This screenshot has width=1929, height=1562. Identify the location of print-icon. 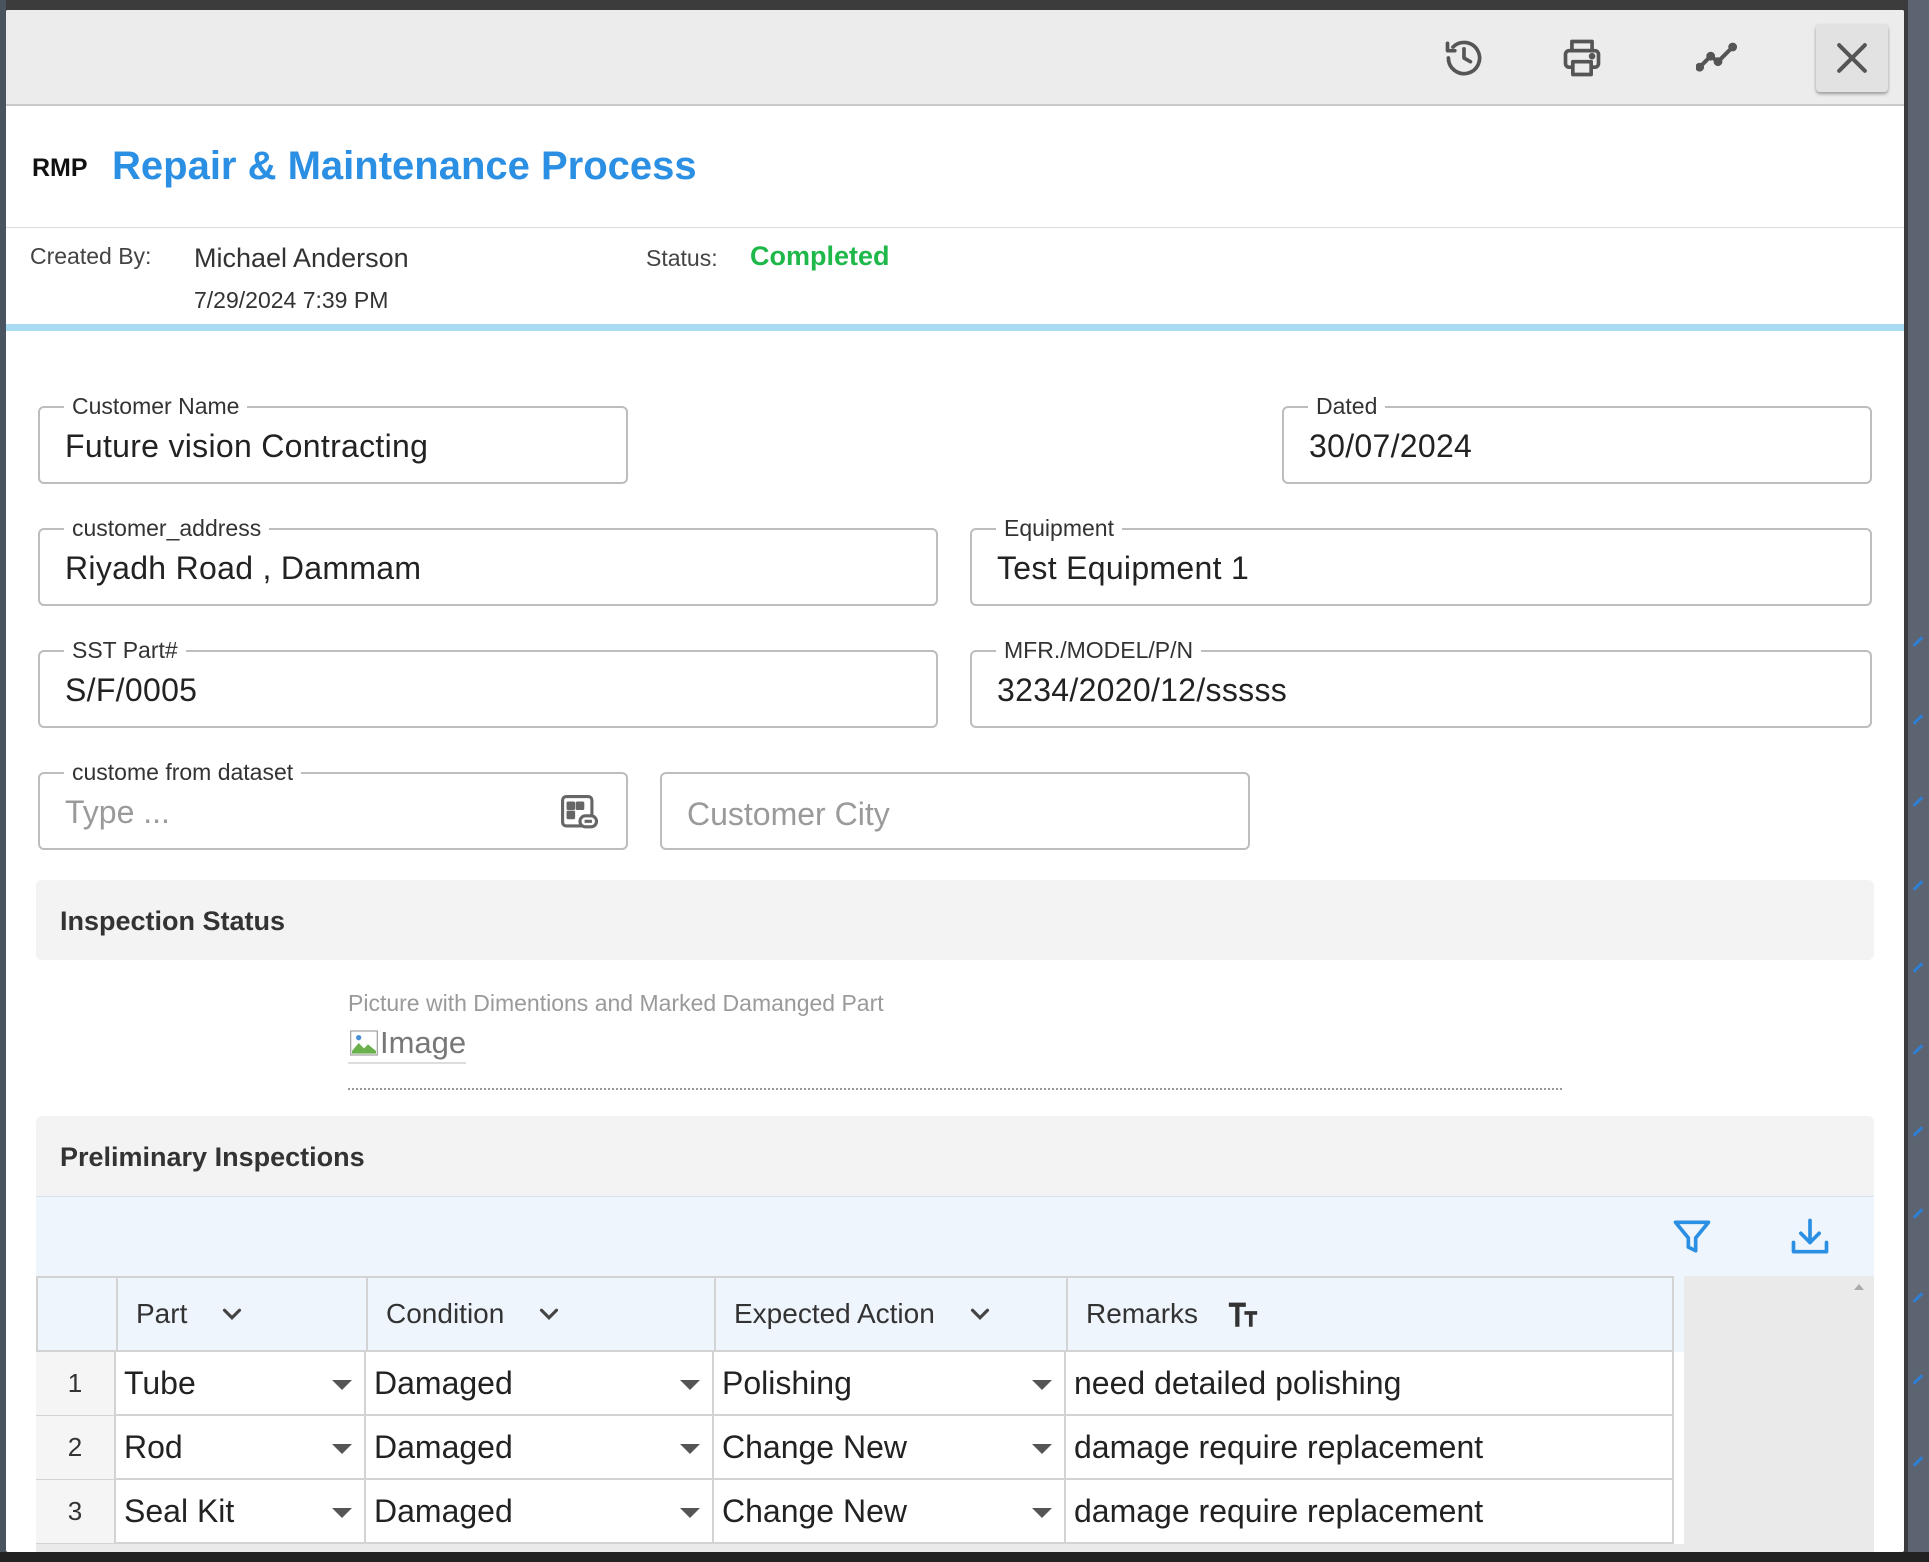
(1582, 58).